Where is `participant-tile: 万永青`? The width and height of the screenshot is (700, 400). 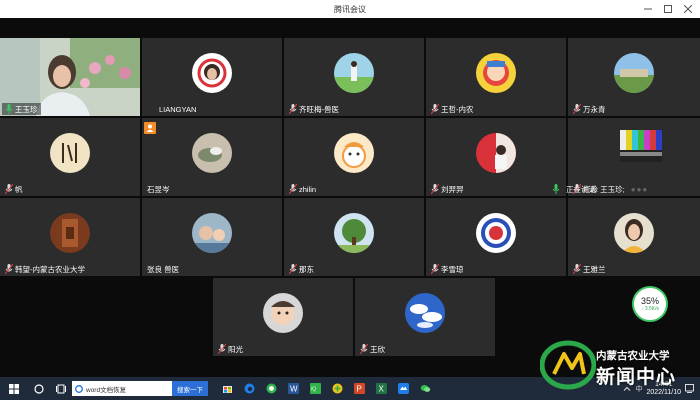 participant-tile: 万永青 is located at coordinates (634, 77).